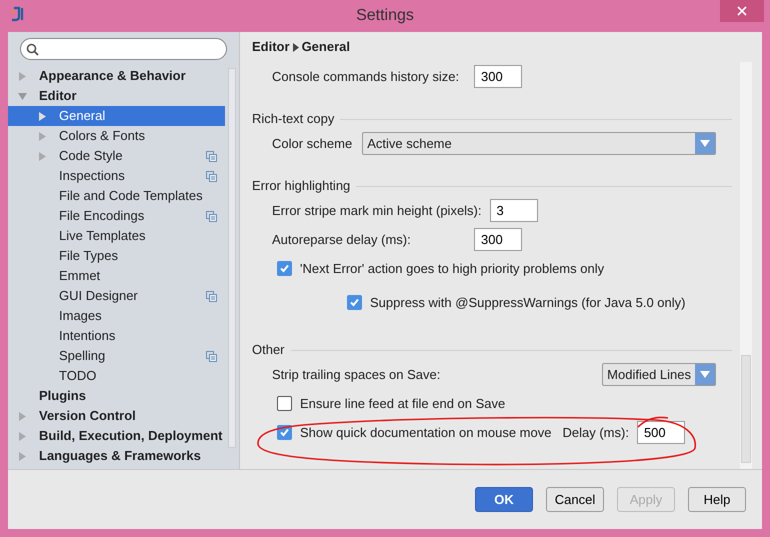 Image resolution: width=770 pixels, height=537 pixels. What do you see at coordinates (116, 376) in the screenshot?
I see `tree-item: TODO` at bounding box center [116, 376].